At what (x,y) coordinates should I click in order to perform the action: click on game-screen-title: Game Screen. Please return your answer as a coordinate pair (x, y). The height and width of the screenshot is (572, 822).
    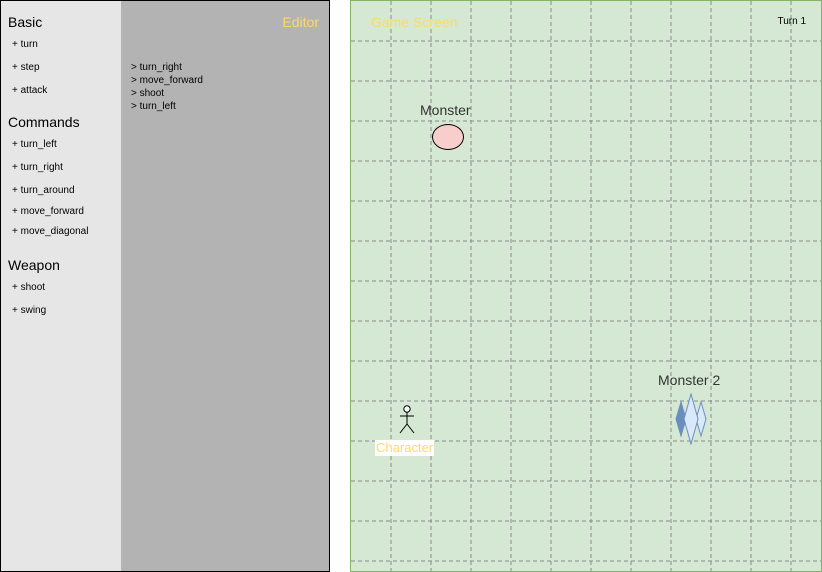
    Looking at the image, I should click on (414, 22).